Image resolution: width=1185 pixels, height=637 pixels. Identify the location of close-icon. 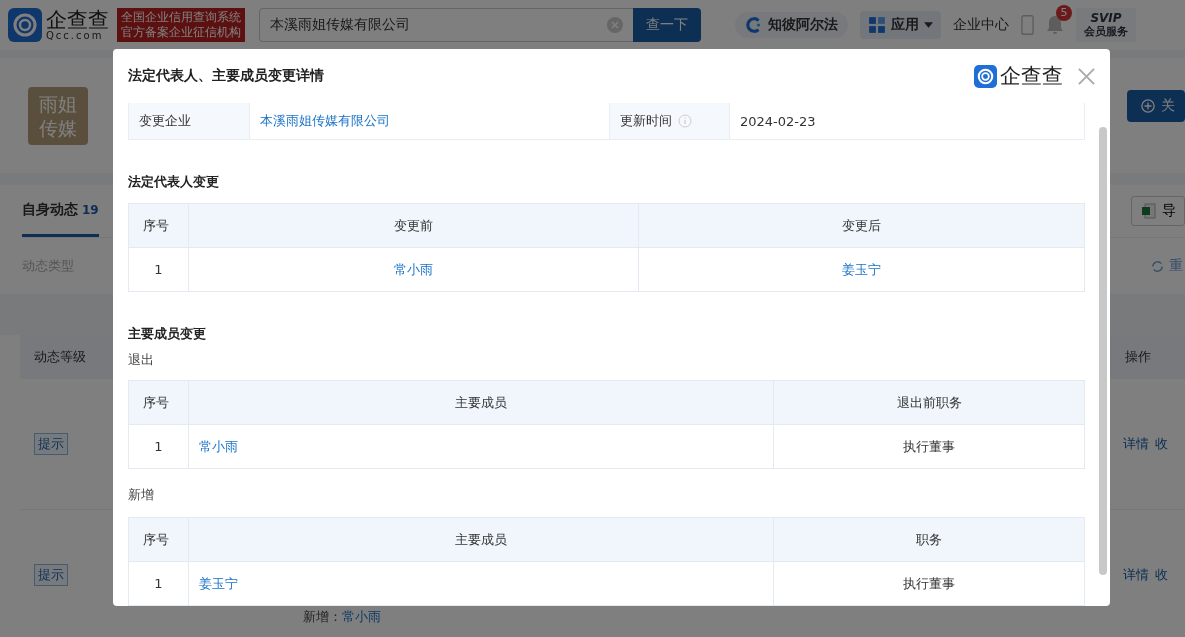
(1086, 76).